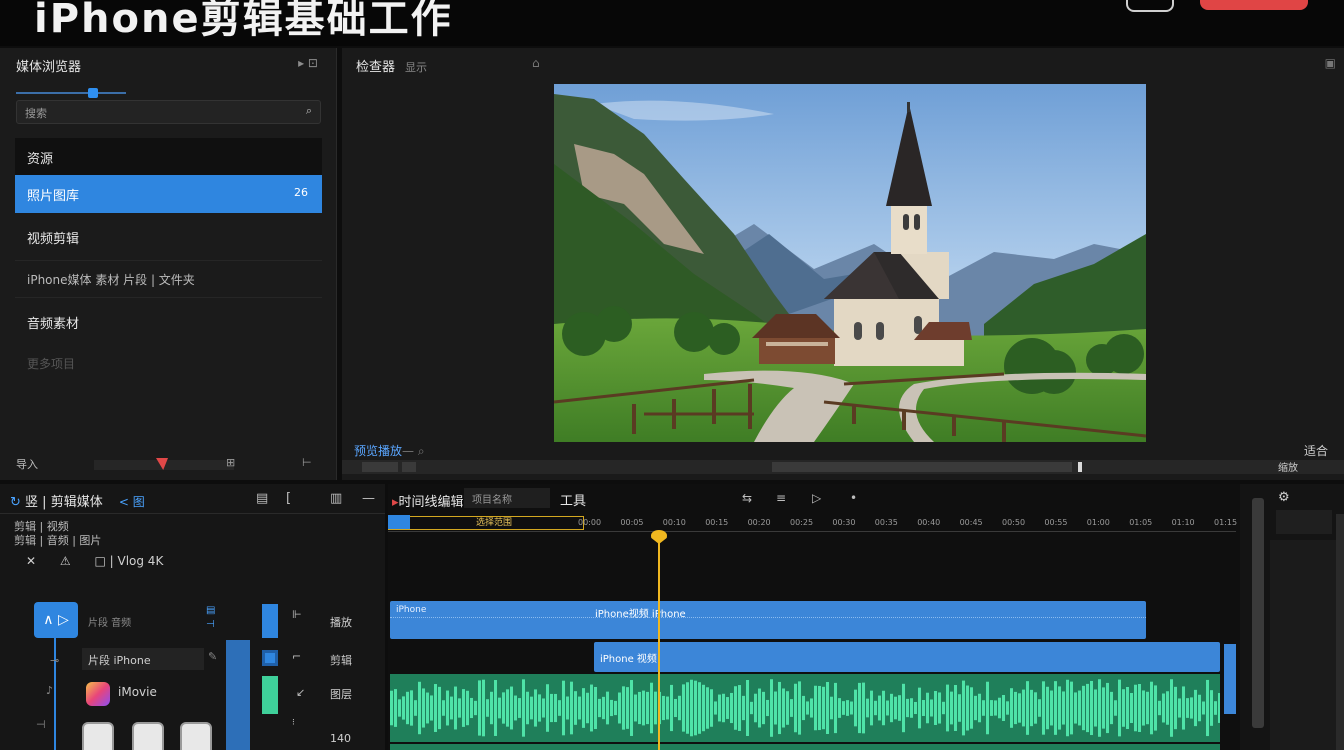  What do you see at coordinates (1230, 679) in the screenshot?
I see `clip-trim-handle` at bounding box center [1230, 679].